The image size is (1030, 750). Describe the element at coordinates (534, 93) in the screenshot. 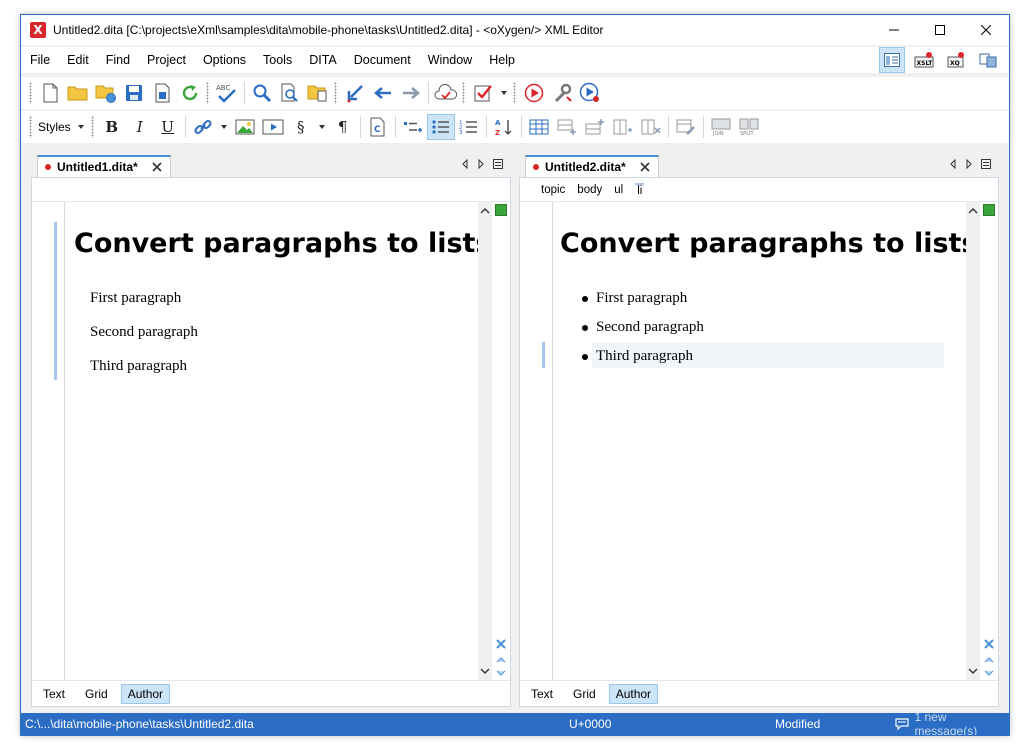

I see `apply-transformation-button` at that location.